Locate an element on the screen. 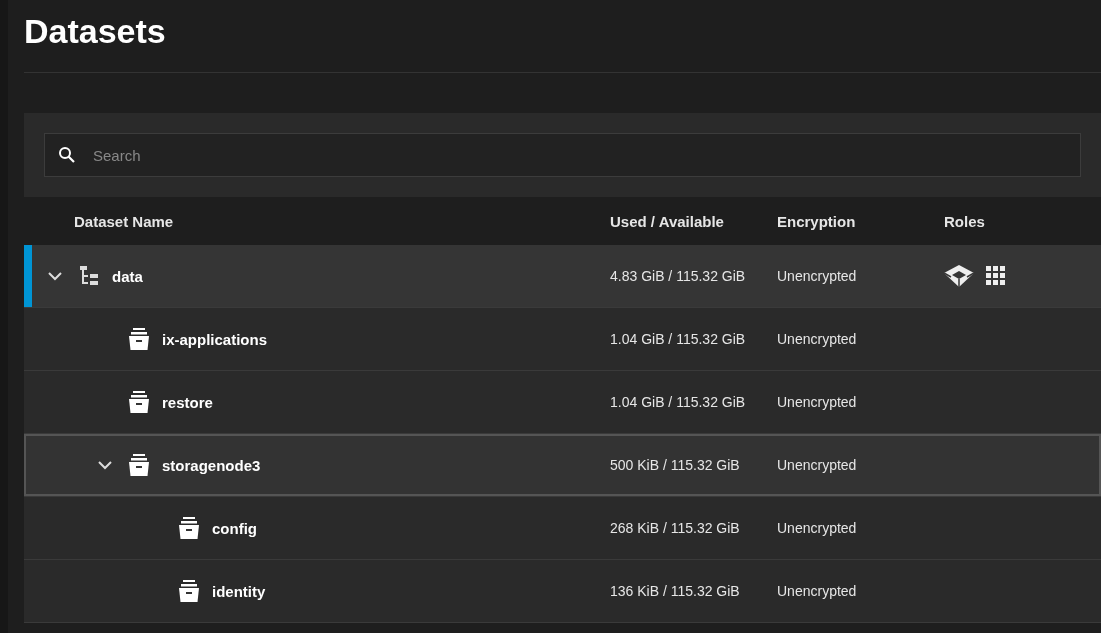  dataset-row: storagenode3 500 KiB / 115.32 GiB Unencrypted is located at coordinates (562, 465).